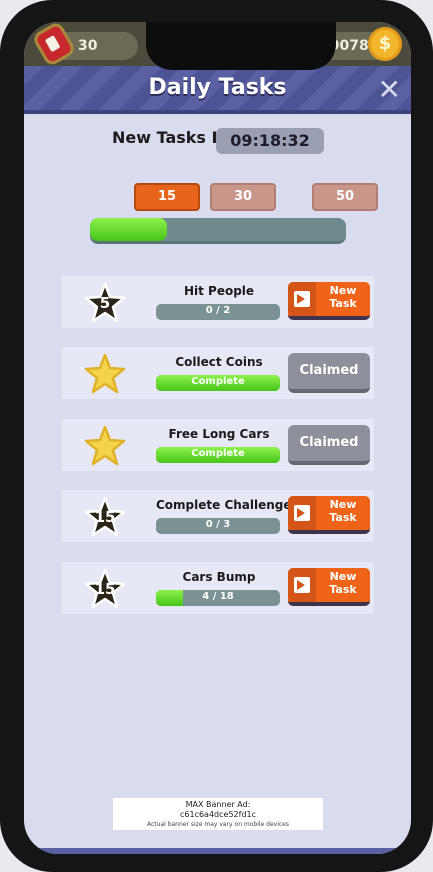  Describe the element at coordinates (88, 46) in the screenshot. I see `gems-value: 30` at that location.